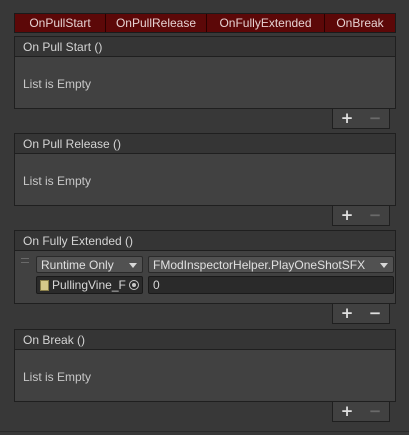 This screenshot has width=409, height=435. What do you see at coordinates (271, 285) in the screenshot?
I see `argument-field: 0` at bounding box center [271, 285].